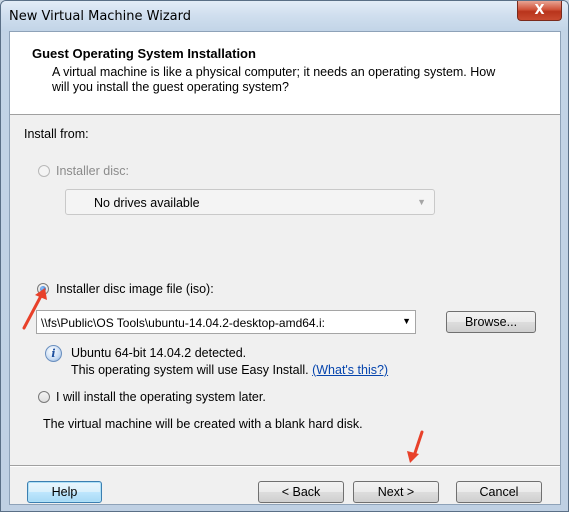  I want to click on installer-disc-label: Installer disc:, so click(92, 171).